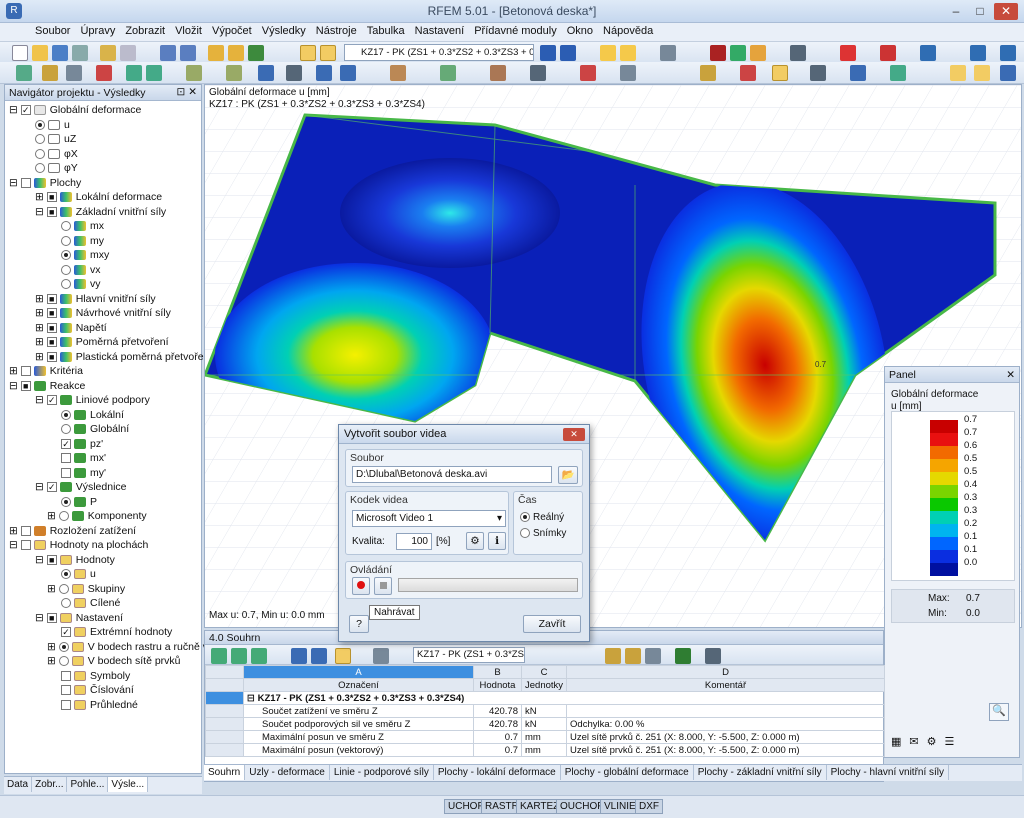  I want to click on tab-data: Data, so click(18, 784).